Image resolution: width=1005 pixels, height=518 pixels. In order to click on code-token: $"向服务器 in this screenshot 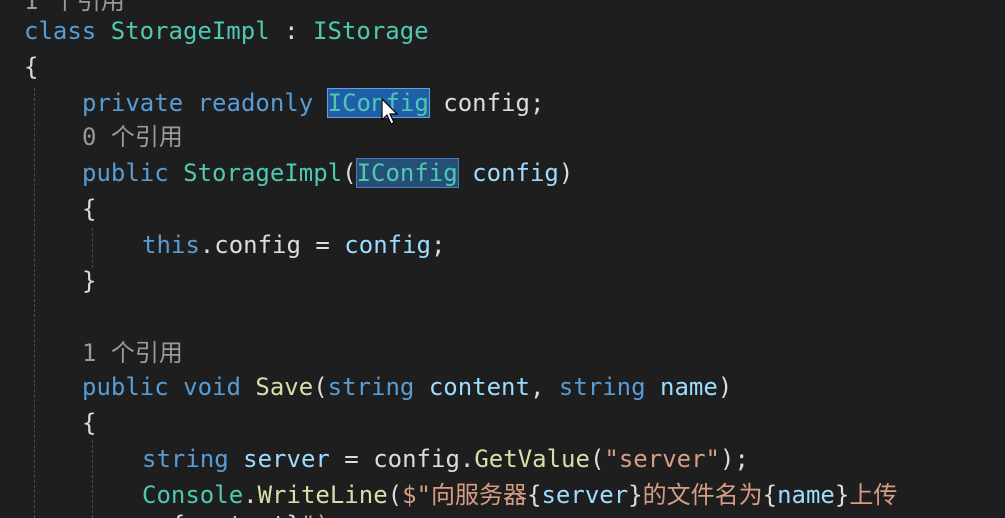, I will do `click(465, 495)`.